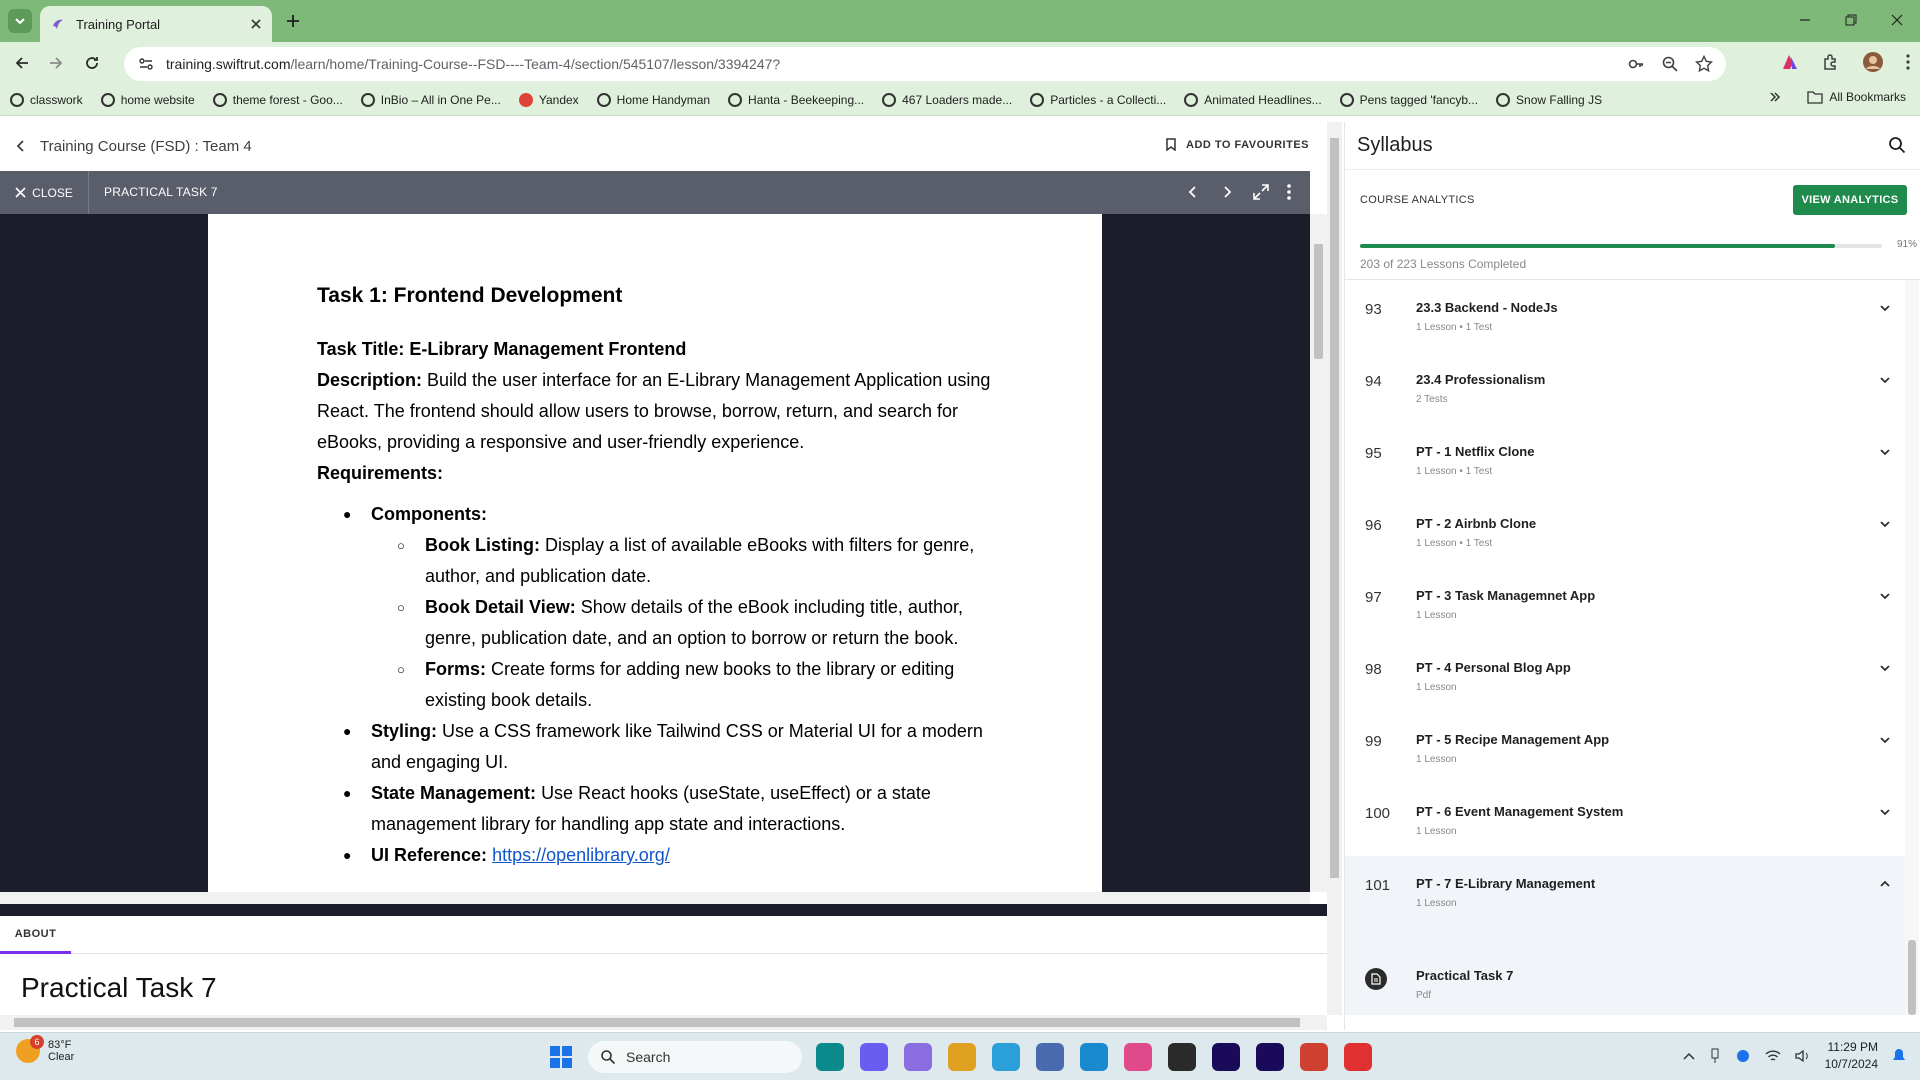 The width and height of the screenshot is (1920, 1080). I want to click on section-row: 93 23.3 Backend - NodeJs 1 Lesson • 1 Test, so click(1625, 316).